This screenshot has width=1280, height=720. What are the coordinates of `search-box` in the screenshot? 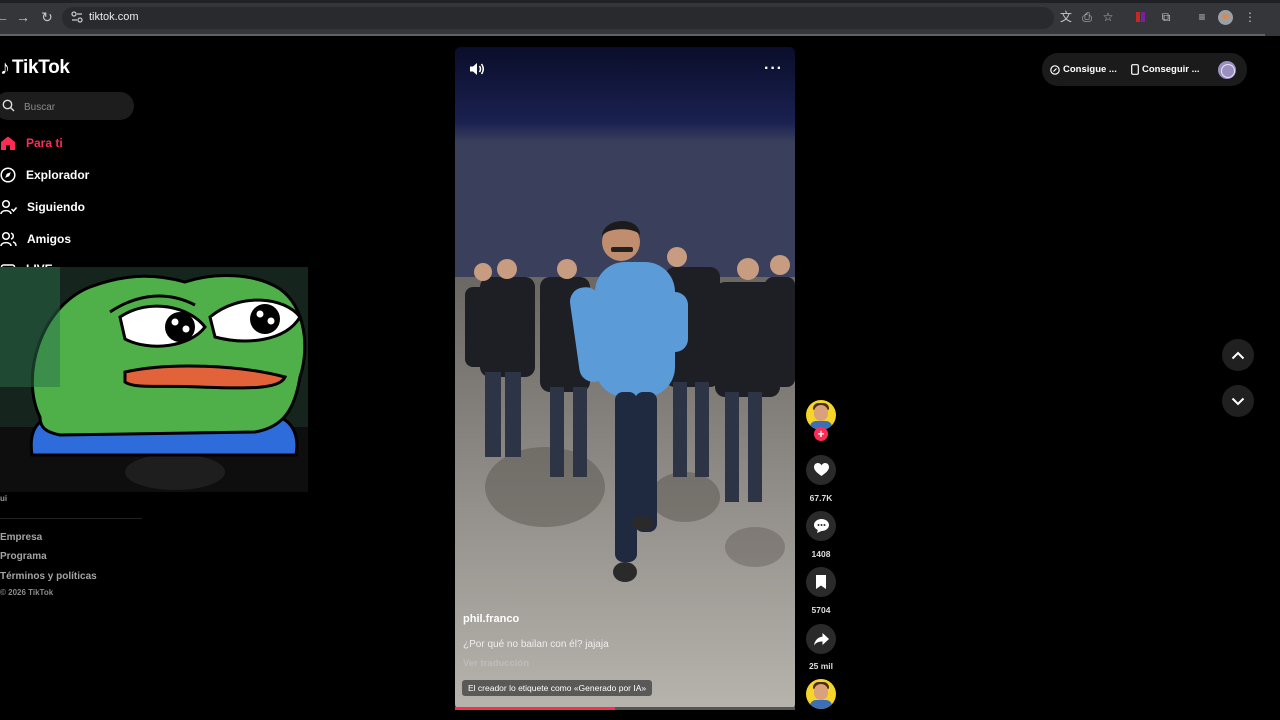 It's located at (67, 106).